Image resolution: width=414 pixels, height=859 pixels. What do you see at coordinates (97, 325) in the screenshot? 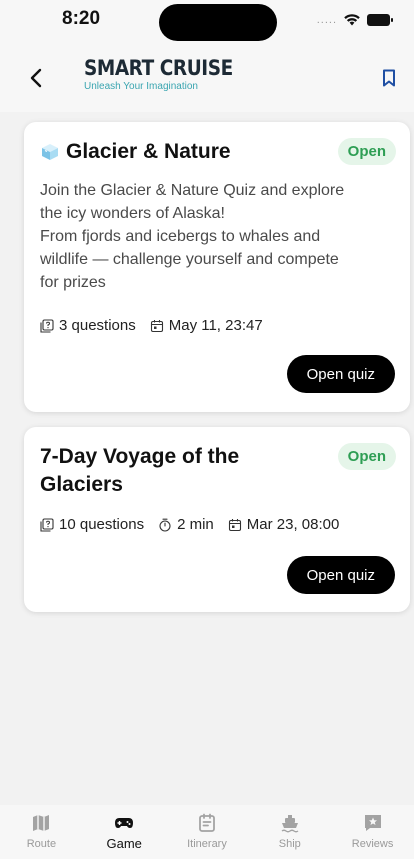
I see `question-count-text: 3 questions` at bounding box center [97, 325].